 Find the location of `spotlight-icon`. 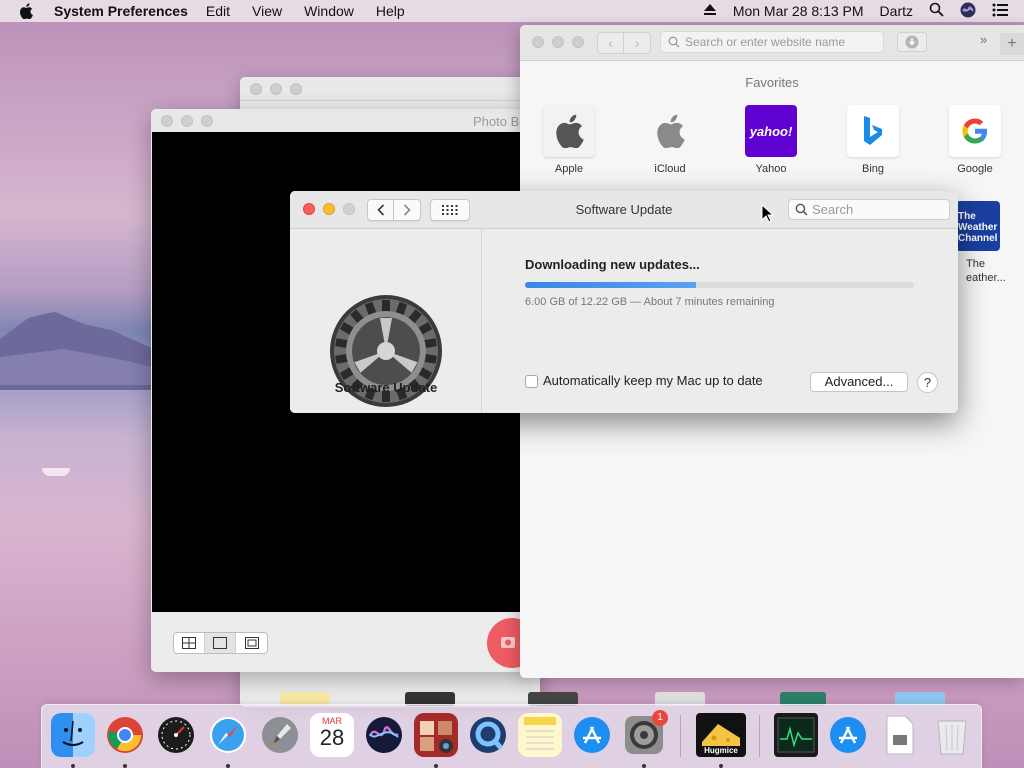

spotlight-icon is located at coordinates (936, 11).